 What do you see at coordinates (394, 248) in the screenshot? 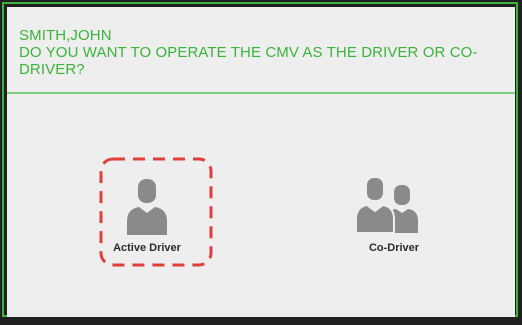
I see `co-driver-label: Co-Driver` at bounding box center [394, 248].